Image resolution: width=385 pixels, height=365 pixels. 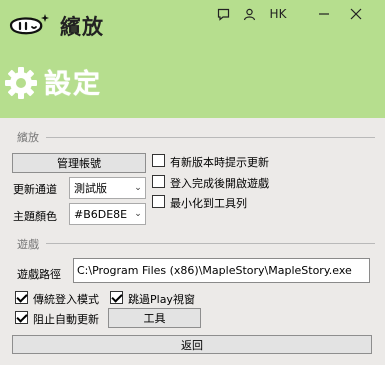 What do you see at coordinates (73, 84) in the screenshot?
I see `page-title: 設定` at bounding box center [73, 84].